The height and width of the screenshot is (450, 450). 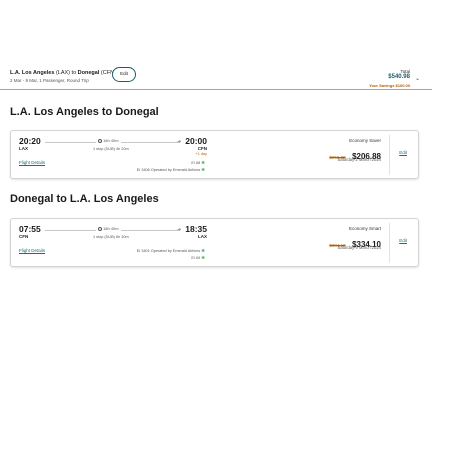 I want to click on flight-duration: 16h 40m, so click(x=108, y=140).